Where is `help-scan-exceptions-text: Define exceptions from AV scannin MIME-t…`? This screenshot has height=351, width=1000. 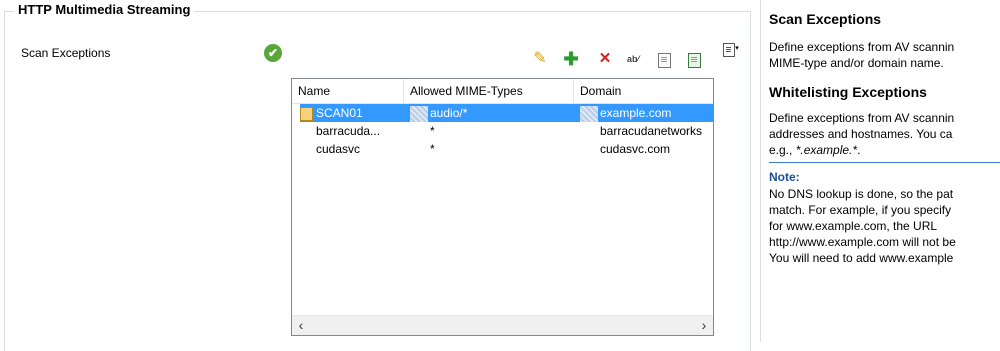
help-scan-exceptions-text: Define exceptions from AV scannin MIME-t… is located at coordinates (861, 55).